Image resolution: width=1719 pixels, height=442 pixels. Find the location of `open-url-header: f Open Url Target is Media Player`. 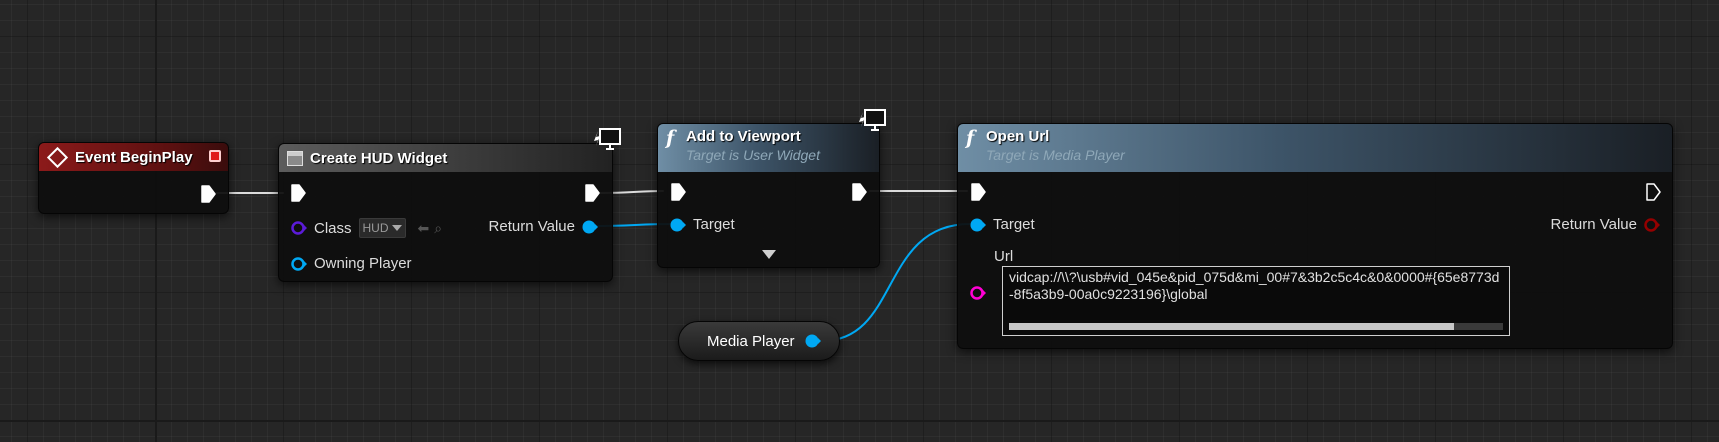

open-url-header: f Open Url Target is Media Player is located at coordinates (1315, 148).